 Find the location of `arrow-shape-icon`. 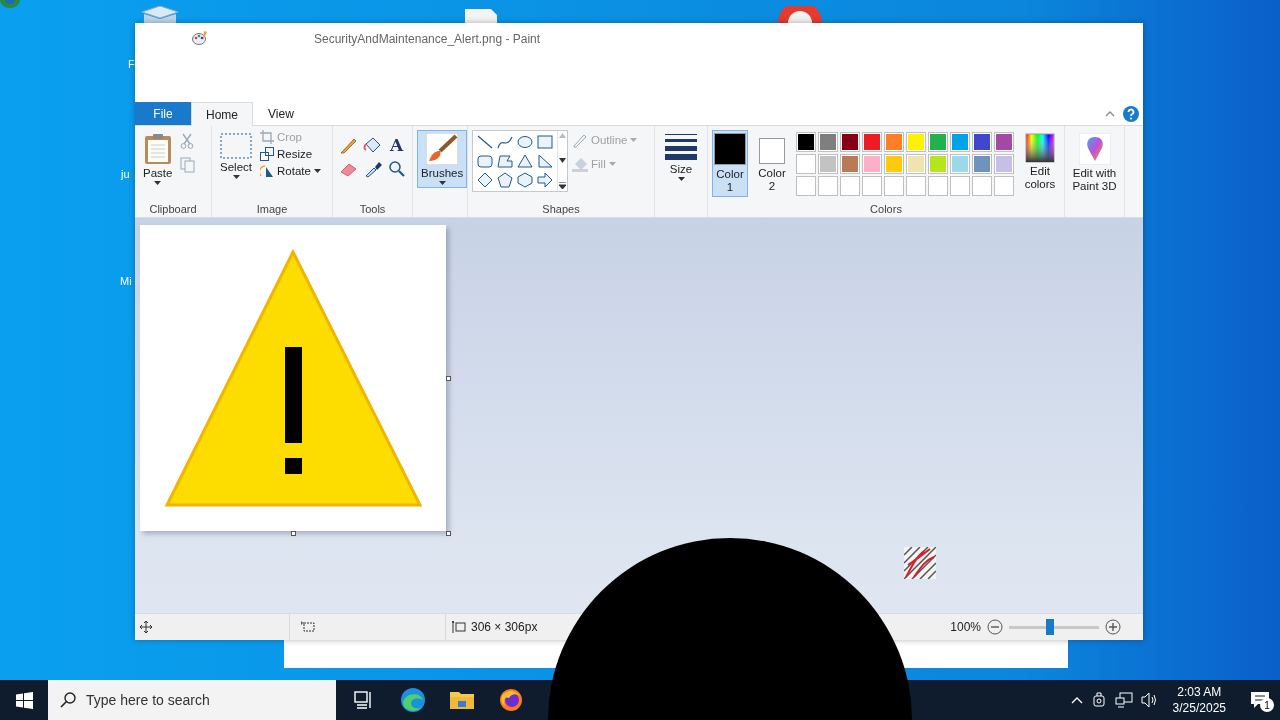

arrow-shape-icon is located at coordinates (545, 180).